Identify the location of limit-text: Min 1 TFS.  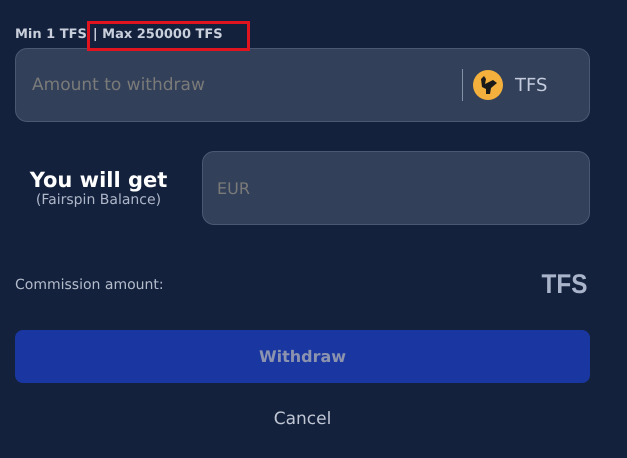
(51, 35).